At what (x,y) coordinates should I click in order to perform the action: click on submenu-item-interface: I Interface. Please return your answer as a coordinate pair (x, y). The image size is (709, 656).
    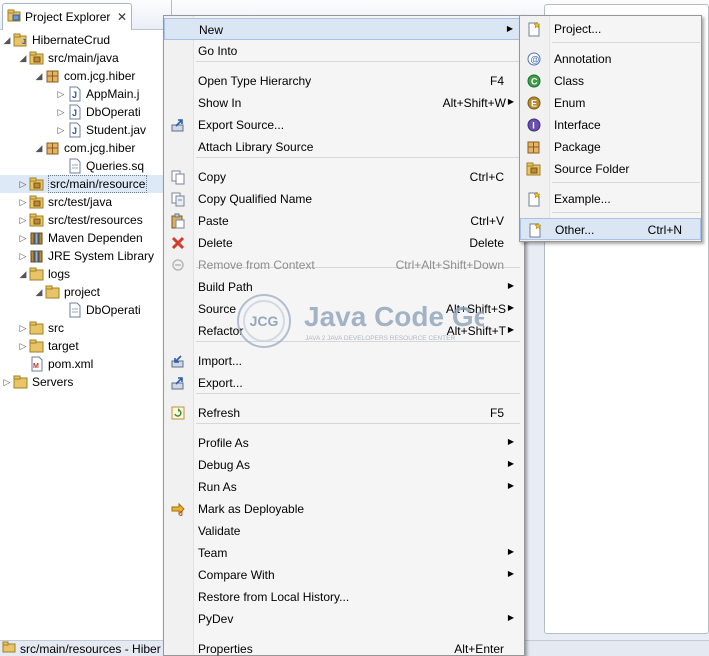
    Looking at the image, I should click on (610, 125).